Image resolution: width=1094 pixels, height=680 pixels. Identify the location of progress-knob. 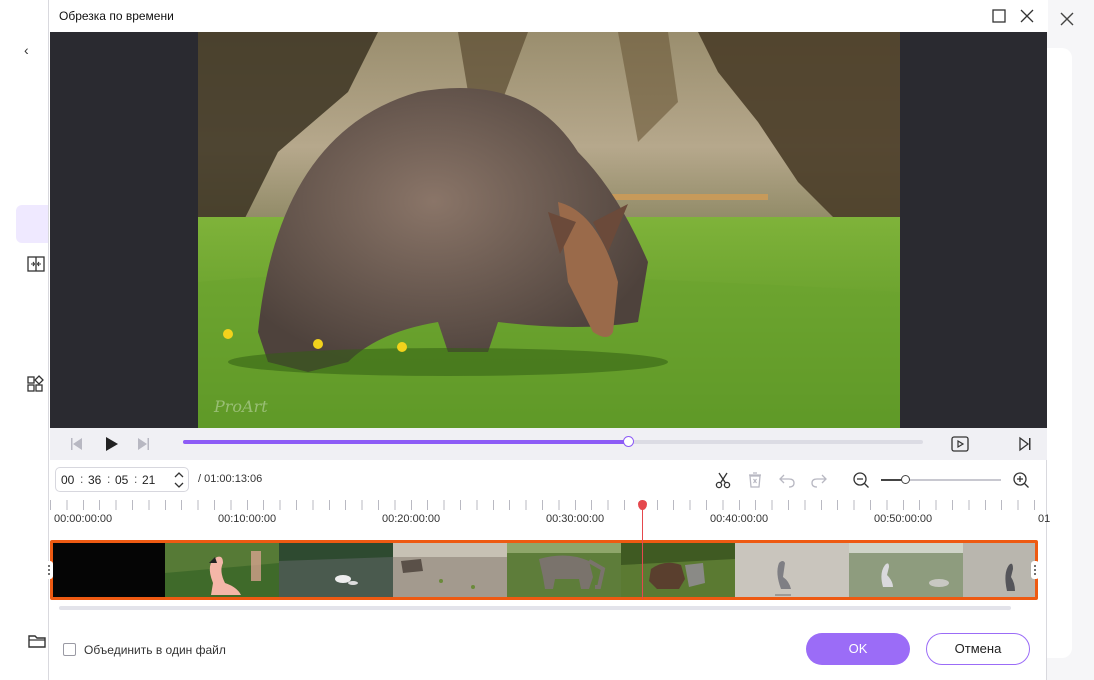
(628, 441).